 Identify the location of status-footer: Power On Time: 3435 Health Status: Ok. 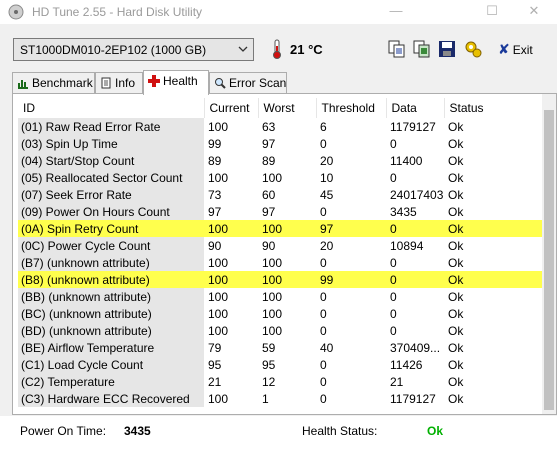
(278, 434).